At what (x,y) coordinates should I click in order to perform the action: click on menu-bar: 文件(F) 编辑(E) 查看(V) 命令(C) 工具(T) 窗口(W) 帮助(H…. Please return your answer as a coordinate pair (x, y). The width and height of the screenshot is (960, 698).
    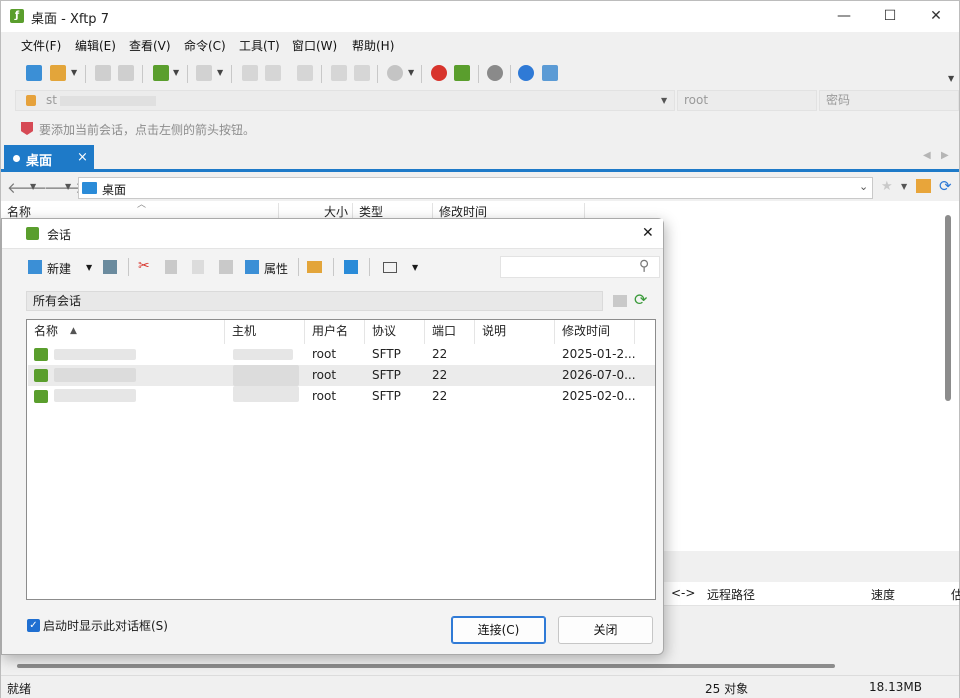
    Looking at the image, I should click on (480, 45).